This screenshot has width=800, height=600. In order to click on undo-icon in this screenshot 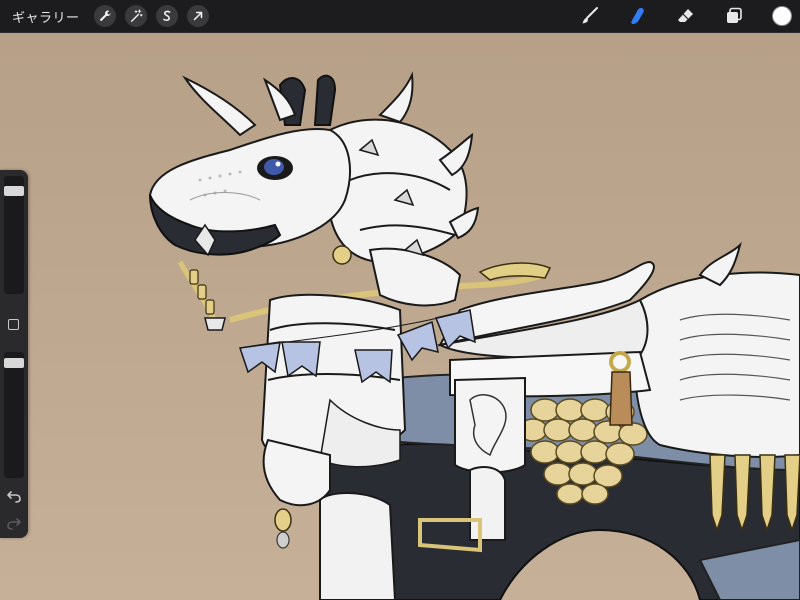, I will do `click(14, 496)`.